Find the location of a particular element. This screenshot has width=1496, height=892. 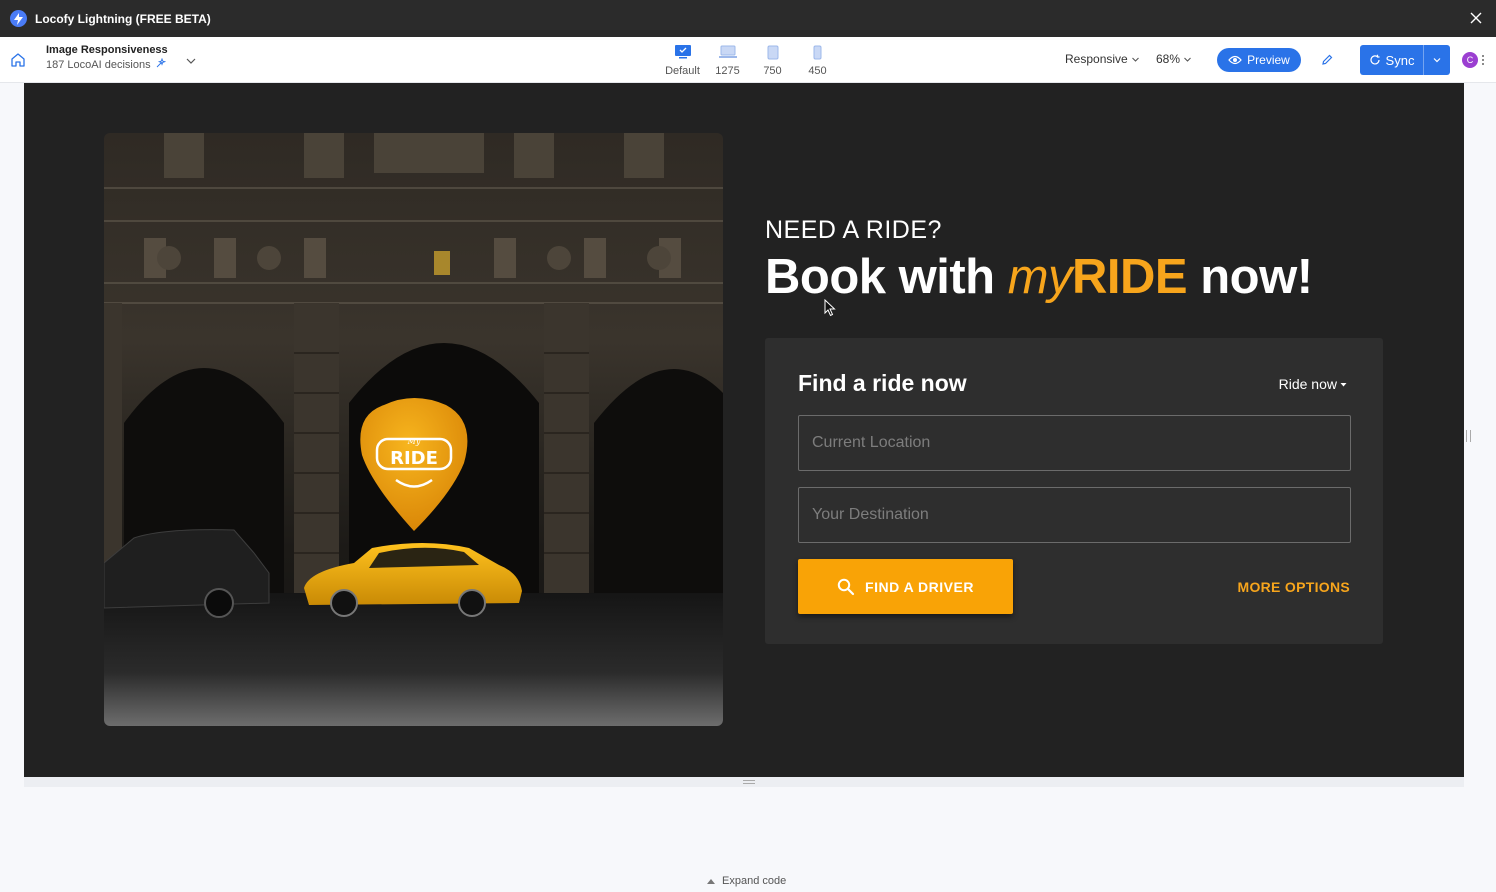

caret-down-icon is located at coordinates (1343, 384).